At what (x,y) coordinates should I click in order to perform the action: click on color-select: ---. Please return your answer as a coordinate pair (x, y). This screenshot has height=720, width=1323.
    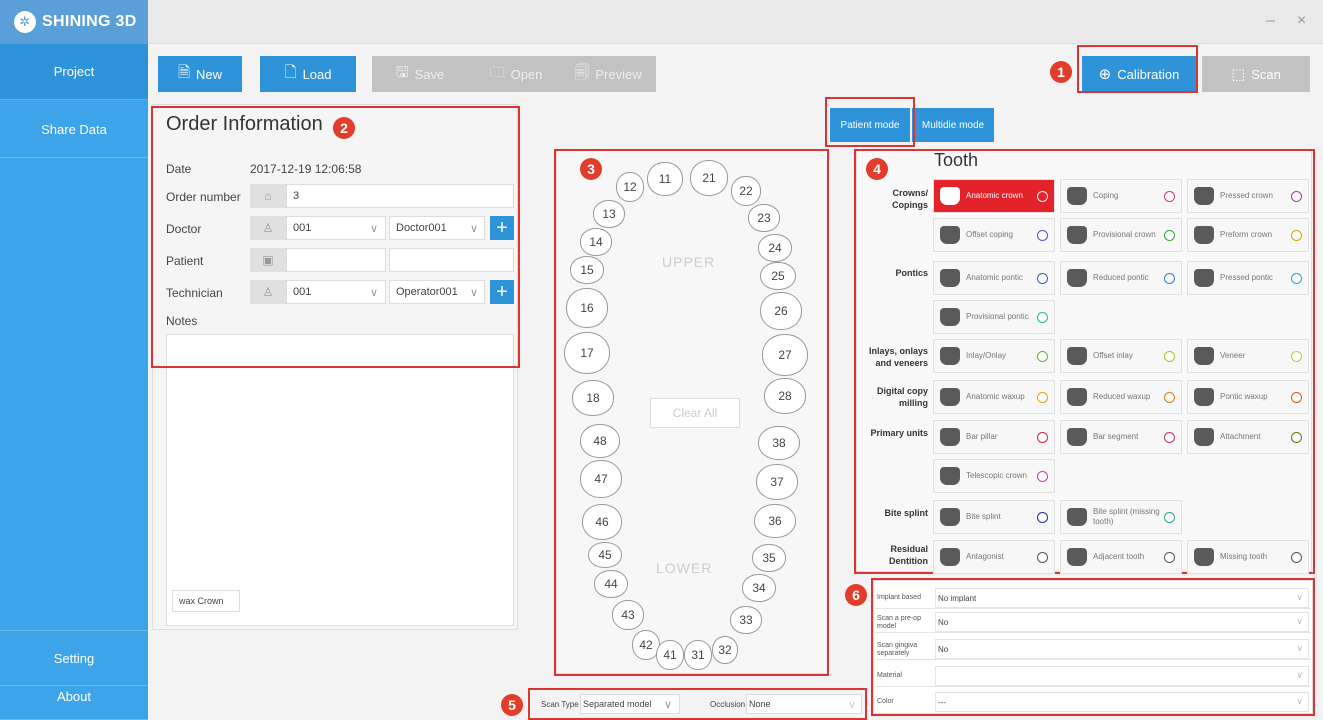
    Looking at the image, I should click on (1122, 702).